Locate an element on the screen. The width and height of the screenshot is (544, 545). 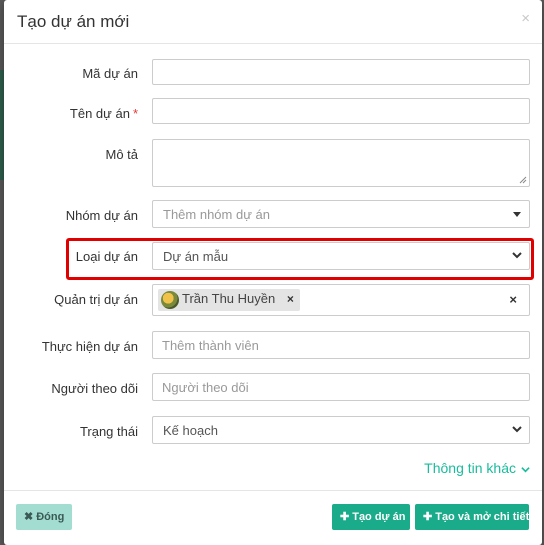
close-button: ✖ Đóng is located at coordinates (44, 517).